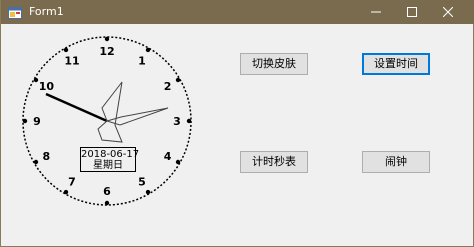 This screenshot has height=247, width=474. What do you see at coordinates (110, 154) in the screenshot?
I see `date-text: 2018-06-17` at bounding box center [110, 154].